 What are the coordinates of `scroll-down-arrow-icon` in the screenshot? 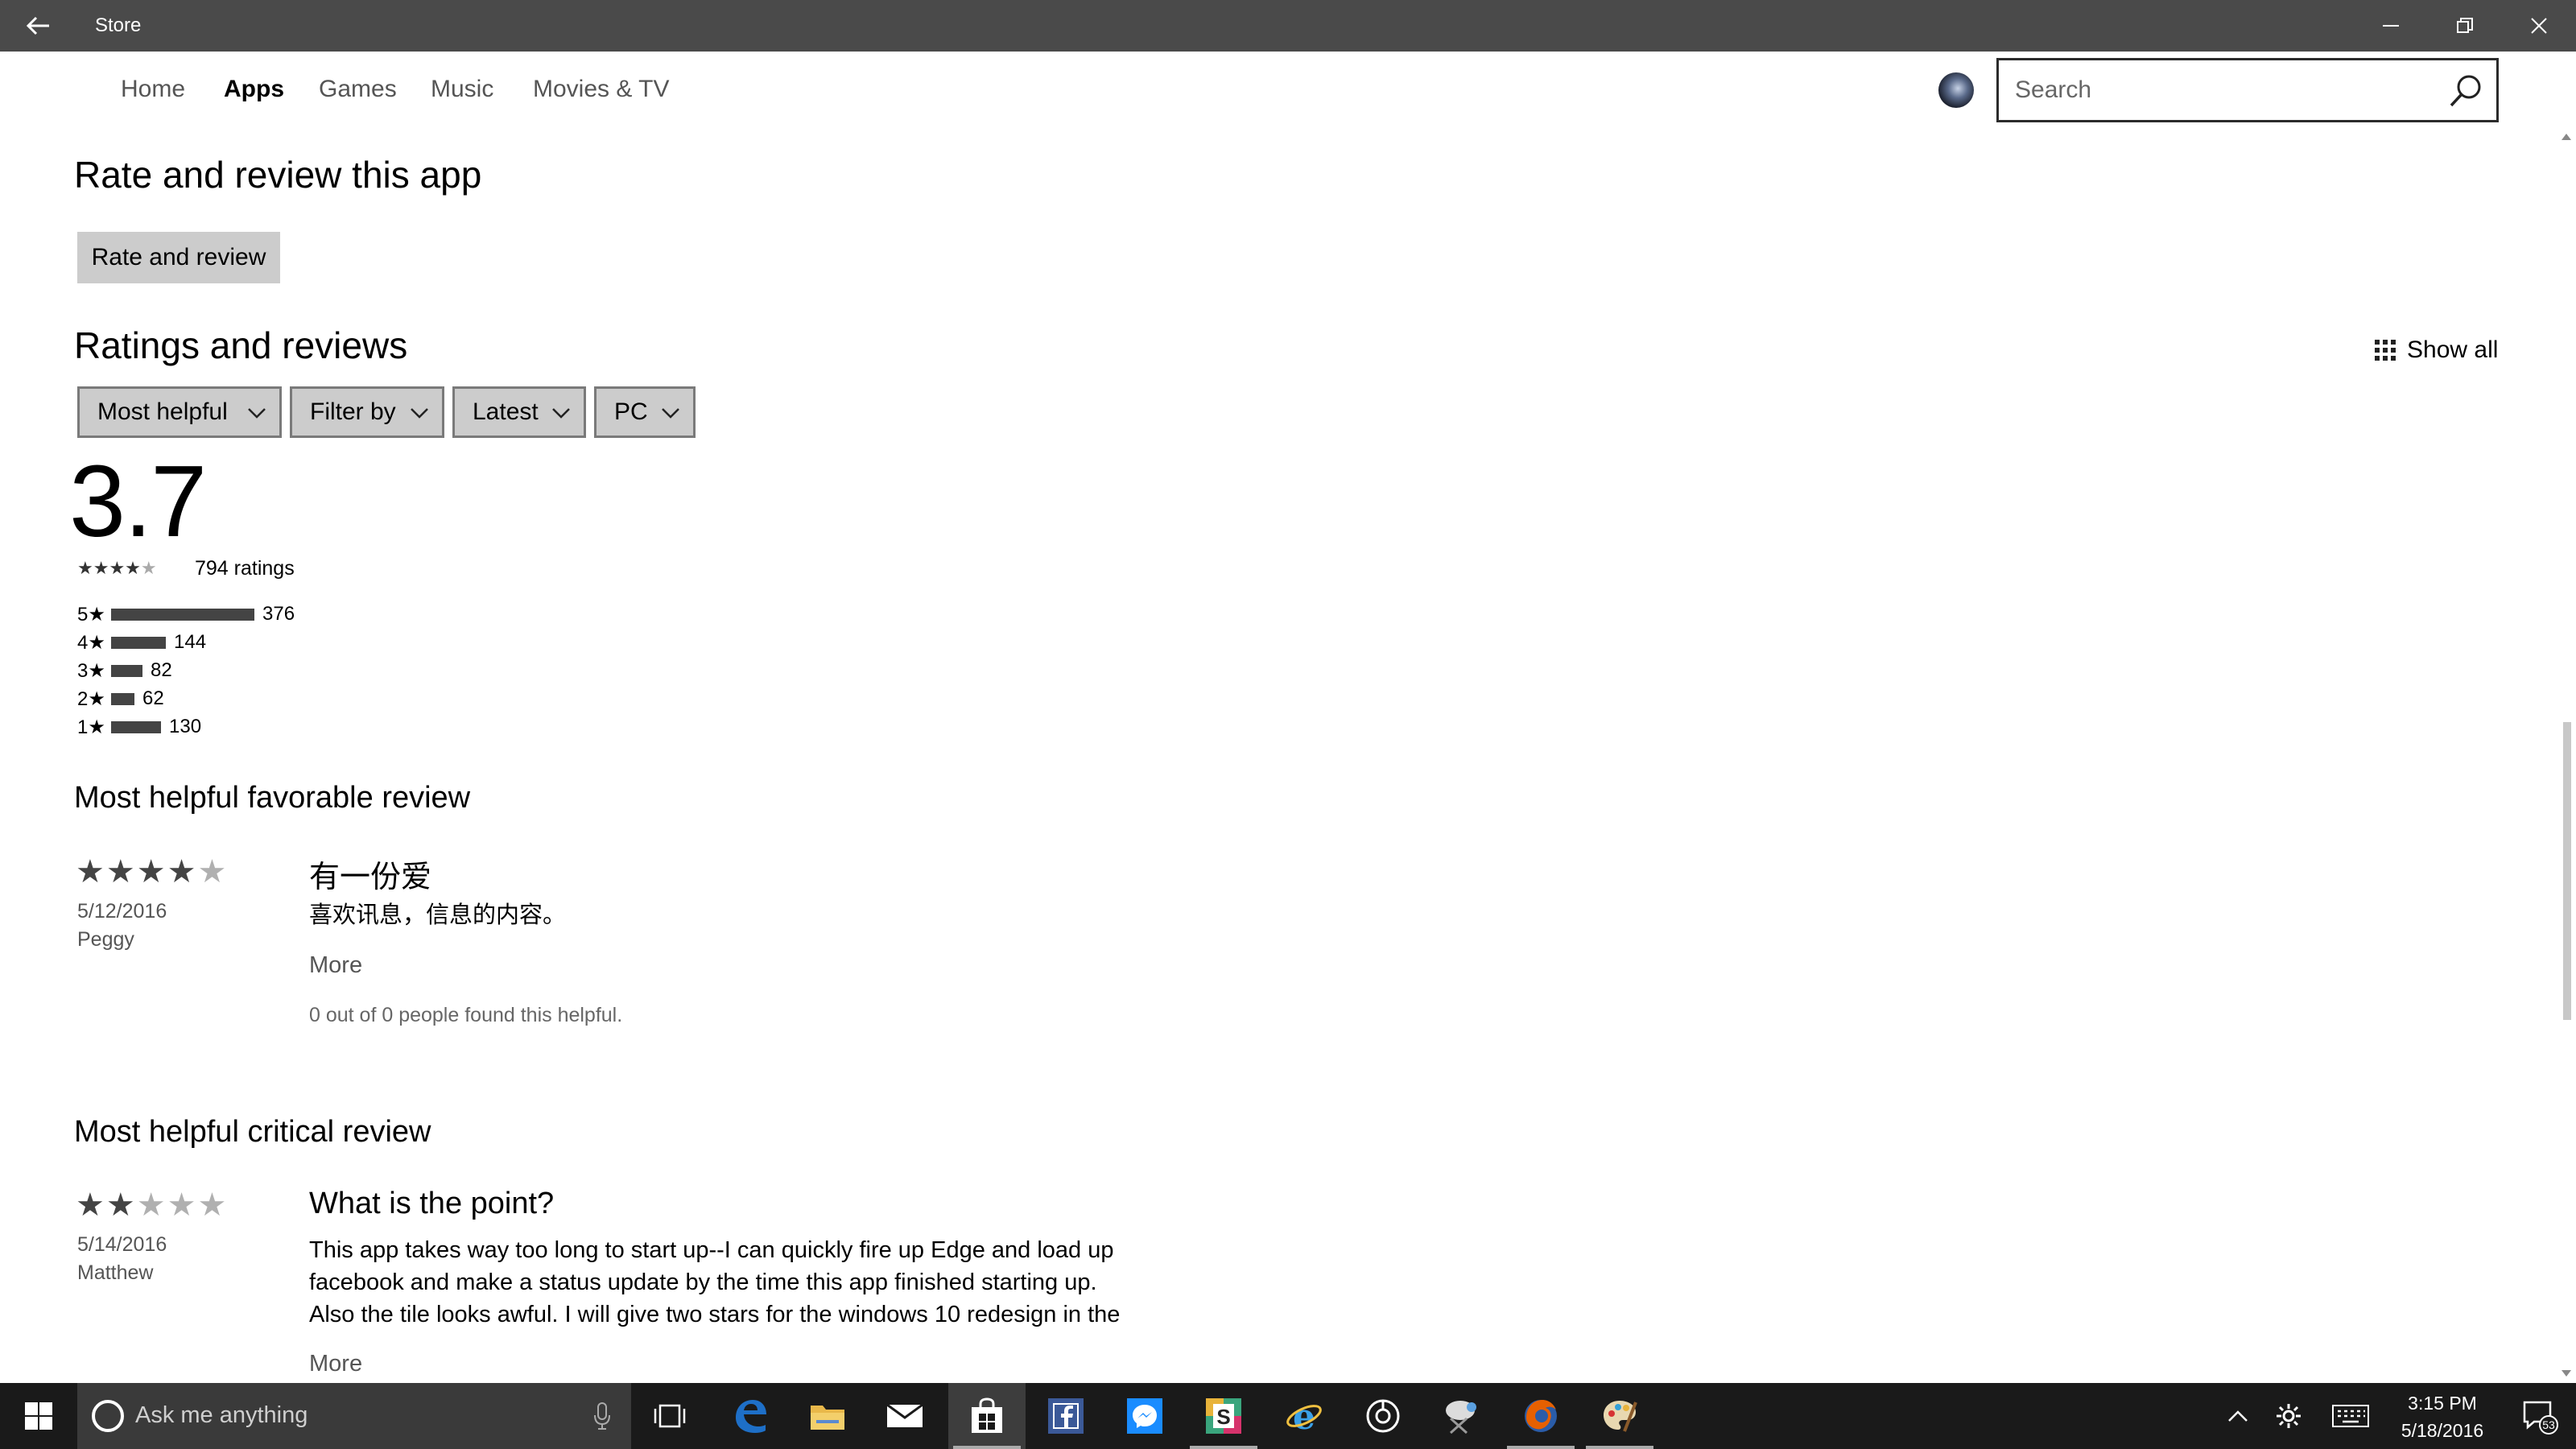 It's located at (2566, 1373).